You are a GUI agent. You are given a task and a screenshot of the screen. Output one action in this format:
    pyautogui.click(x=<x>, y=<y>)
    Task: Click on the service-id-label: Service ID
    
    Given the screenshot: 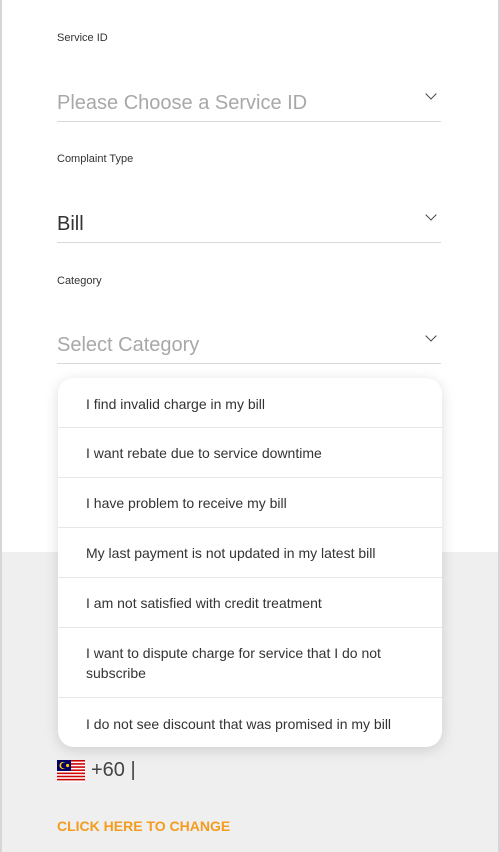 What is the action you would take?
    pyautogui.click(x=82, y=38)
    